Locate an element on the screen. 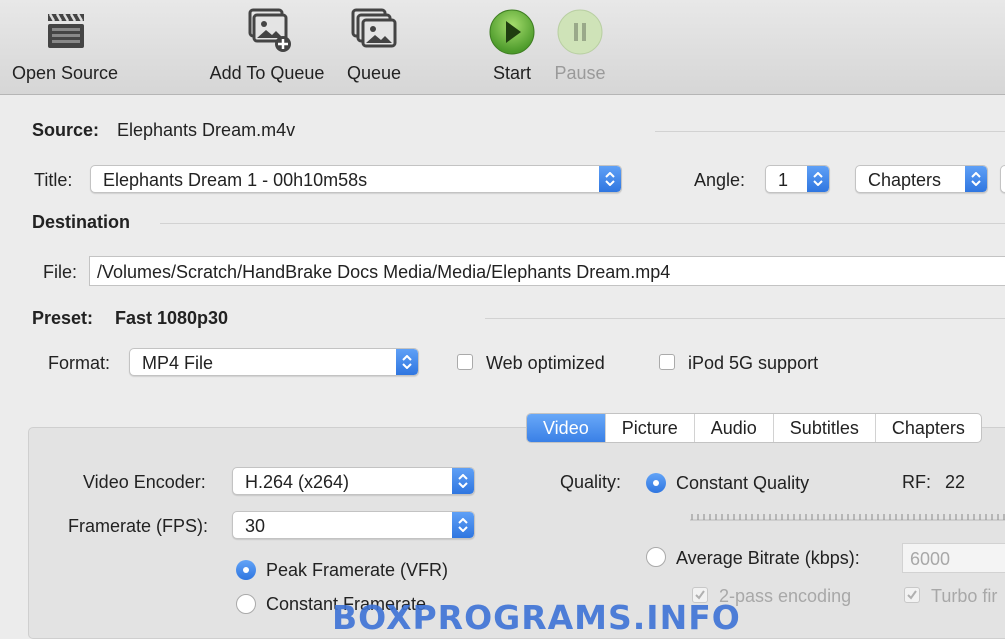 The width and height of the screenshot is (1005, 639). peak-framerate-radio is located at coordinates (246, 570).